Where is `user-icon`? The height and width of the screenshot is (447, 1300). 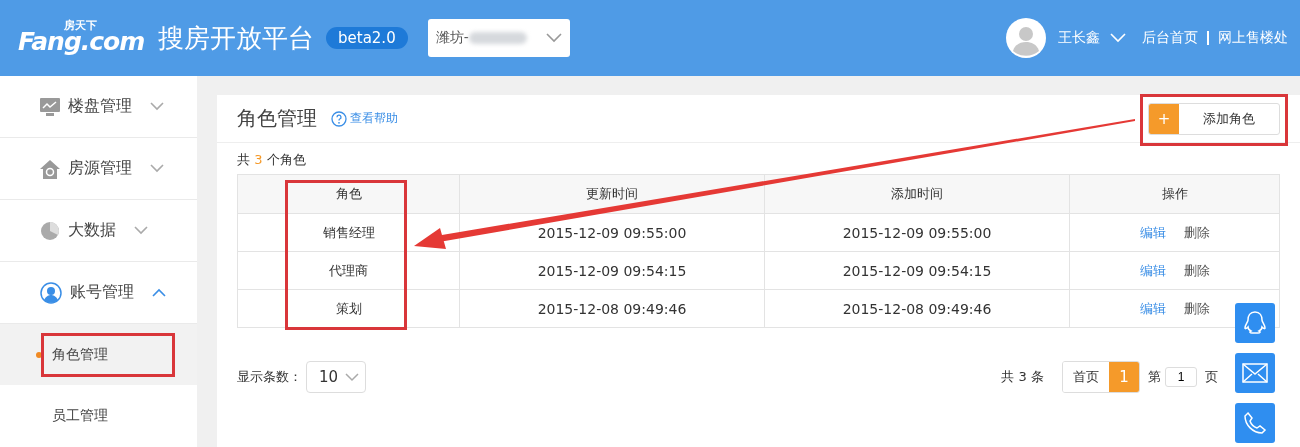
user-icon is located at coordinates (51, 292).